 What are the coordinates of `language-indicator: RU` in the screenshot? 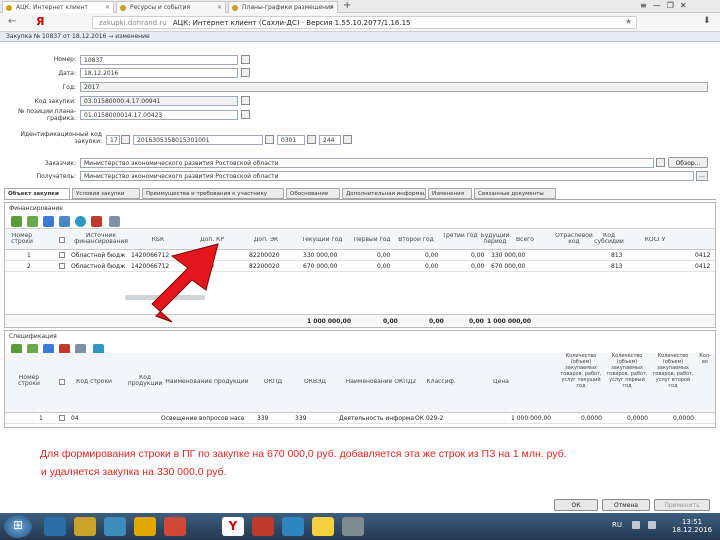 It's located at (617, 525).